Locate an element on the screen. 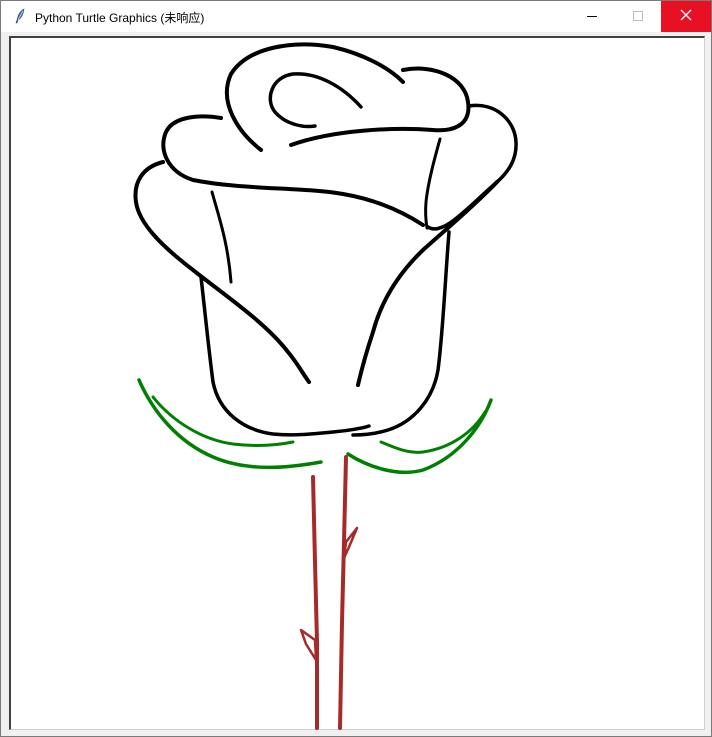 The image size is (712, 737). petal-left-upper is located at coordinates (293, 170).